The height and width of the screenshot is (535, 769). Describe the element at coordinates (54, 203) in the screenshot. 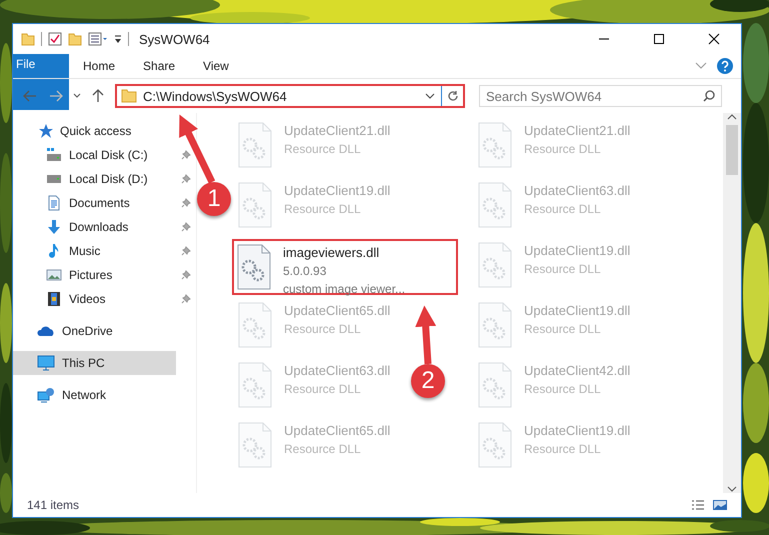

I see `document-icon` at that location.